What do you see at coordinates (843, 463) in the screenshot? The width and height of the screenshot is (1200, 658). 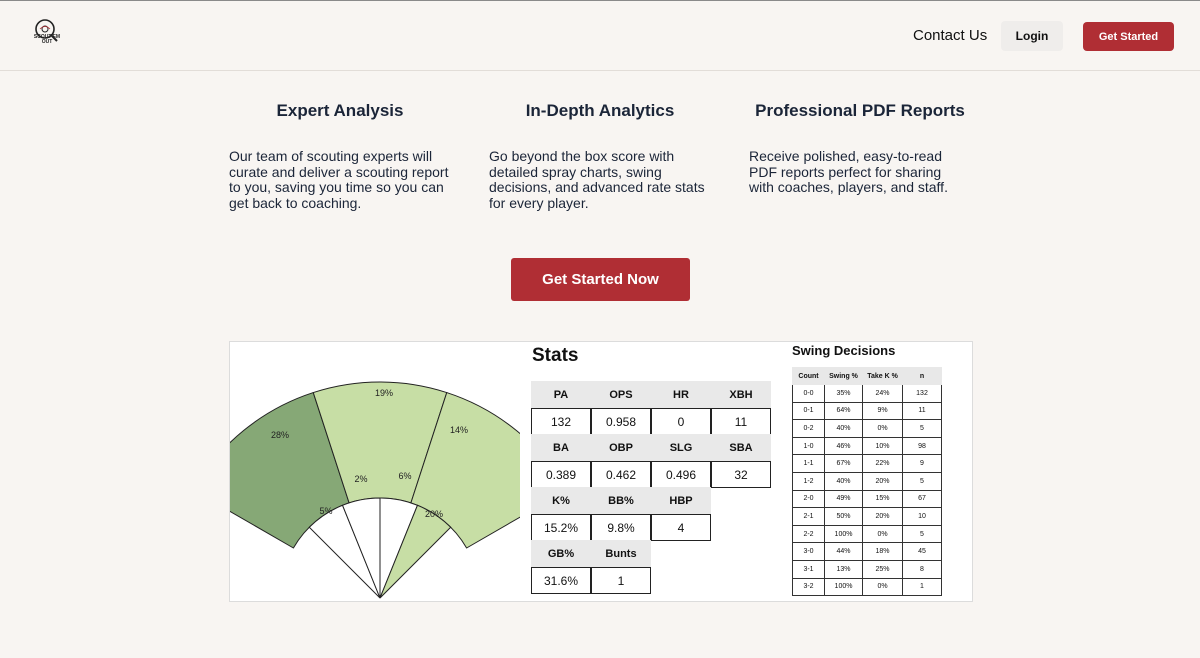 I see `table-cell: 67%` at bounding box center [843, 463].